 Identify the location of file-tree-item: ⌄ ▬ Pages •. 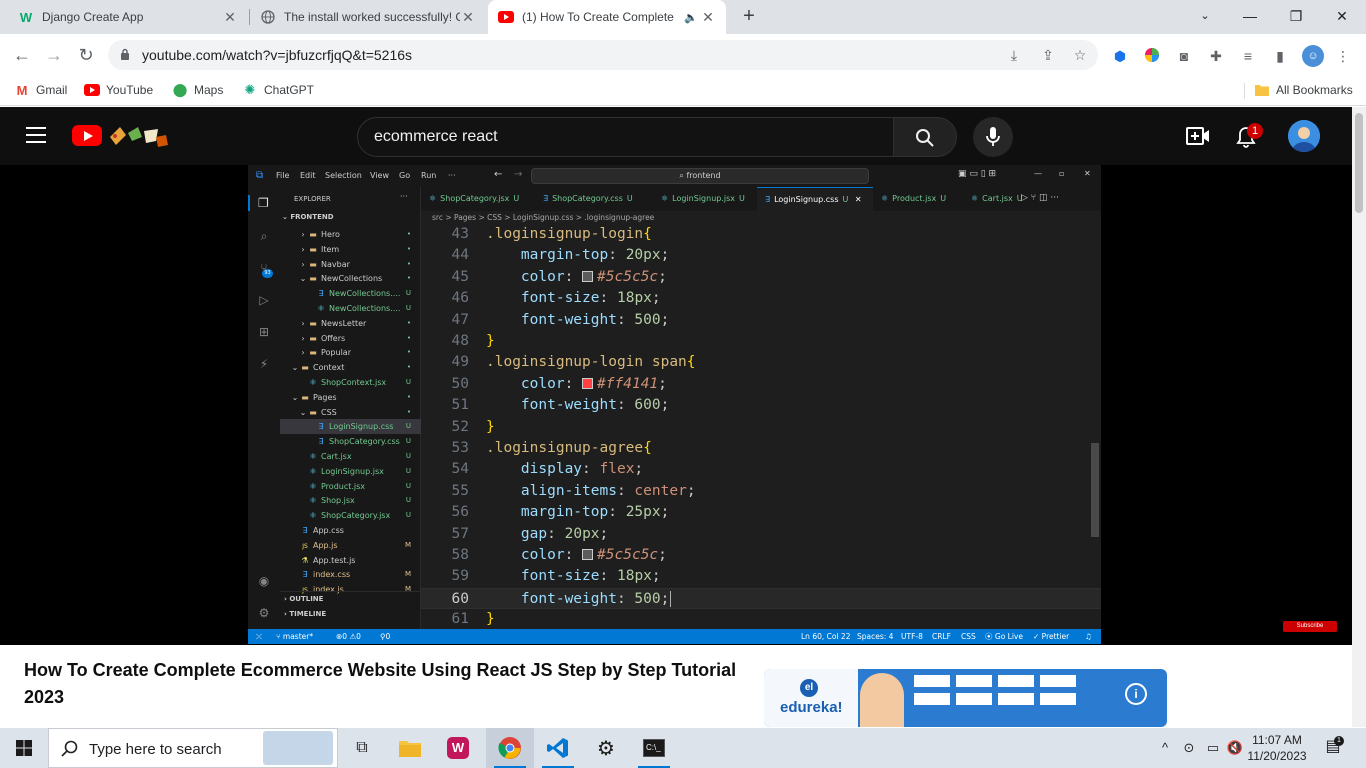
(350, 397).